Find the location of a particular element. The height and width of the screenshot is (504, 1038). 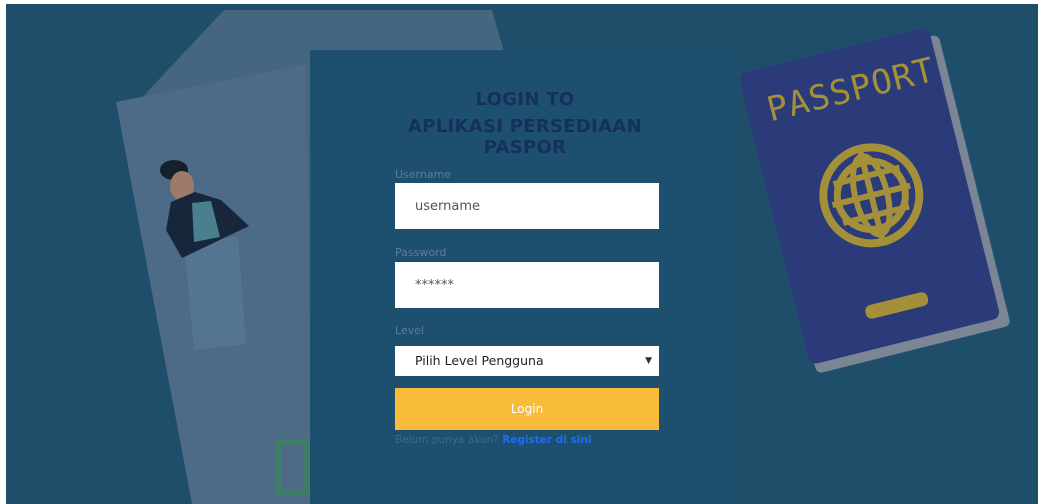

register-link: Register di sini is located at coordinates (546, 440).